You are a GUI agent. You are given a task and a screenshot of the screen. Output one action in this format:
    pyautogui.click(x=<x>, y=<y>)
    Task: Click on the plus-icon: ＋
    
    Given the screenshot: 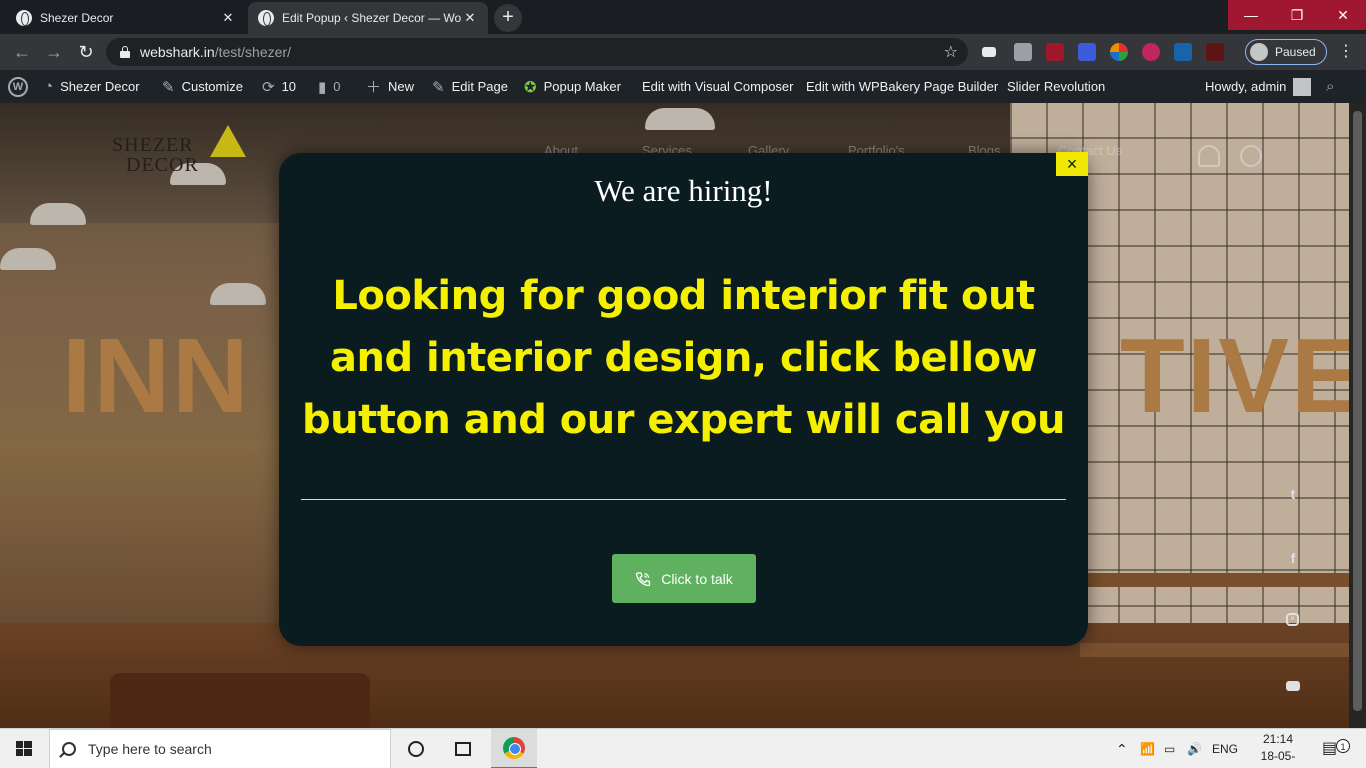 What is the action you would take?
    pyautogui.click(x=374, y=87)
    